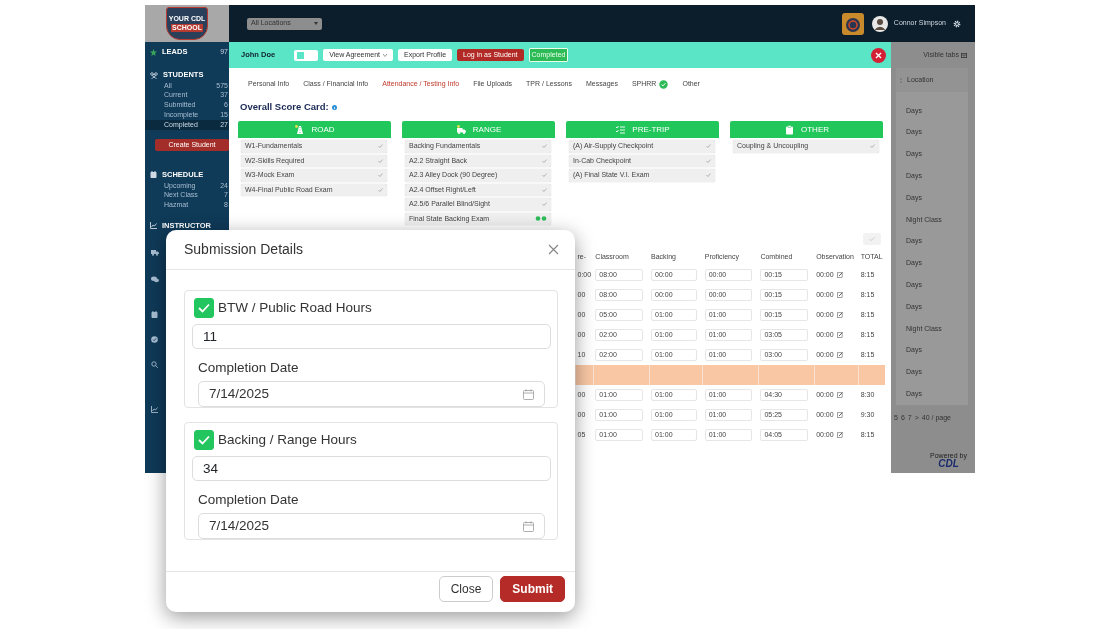  Describe the element at coordinates (371, 336) in the screenshot. I see `hours-input: 11` at that location.